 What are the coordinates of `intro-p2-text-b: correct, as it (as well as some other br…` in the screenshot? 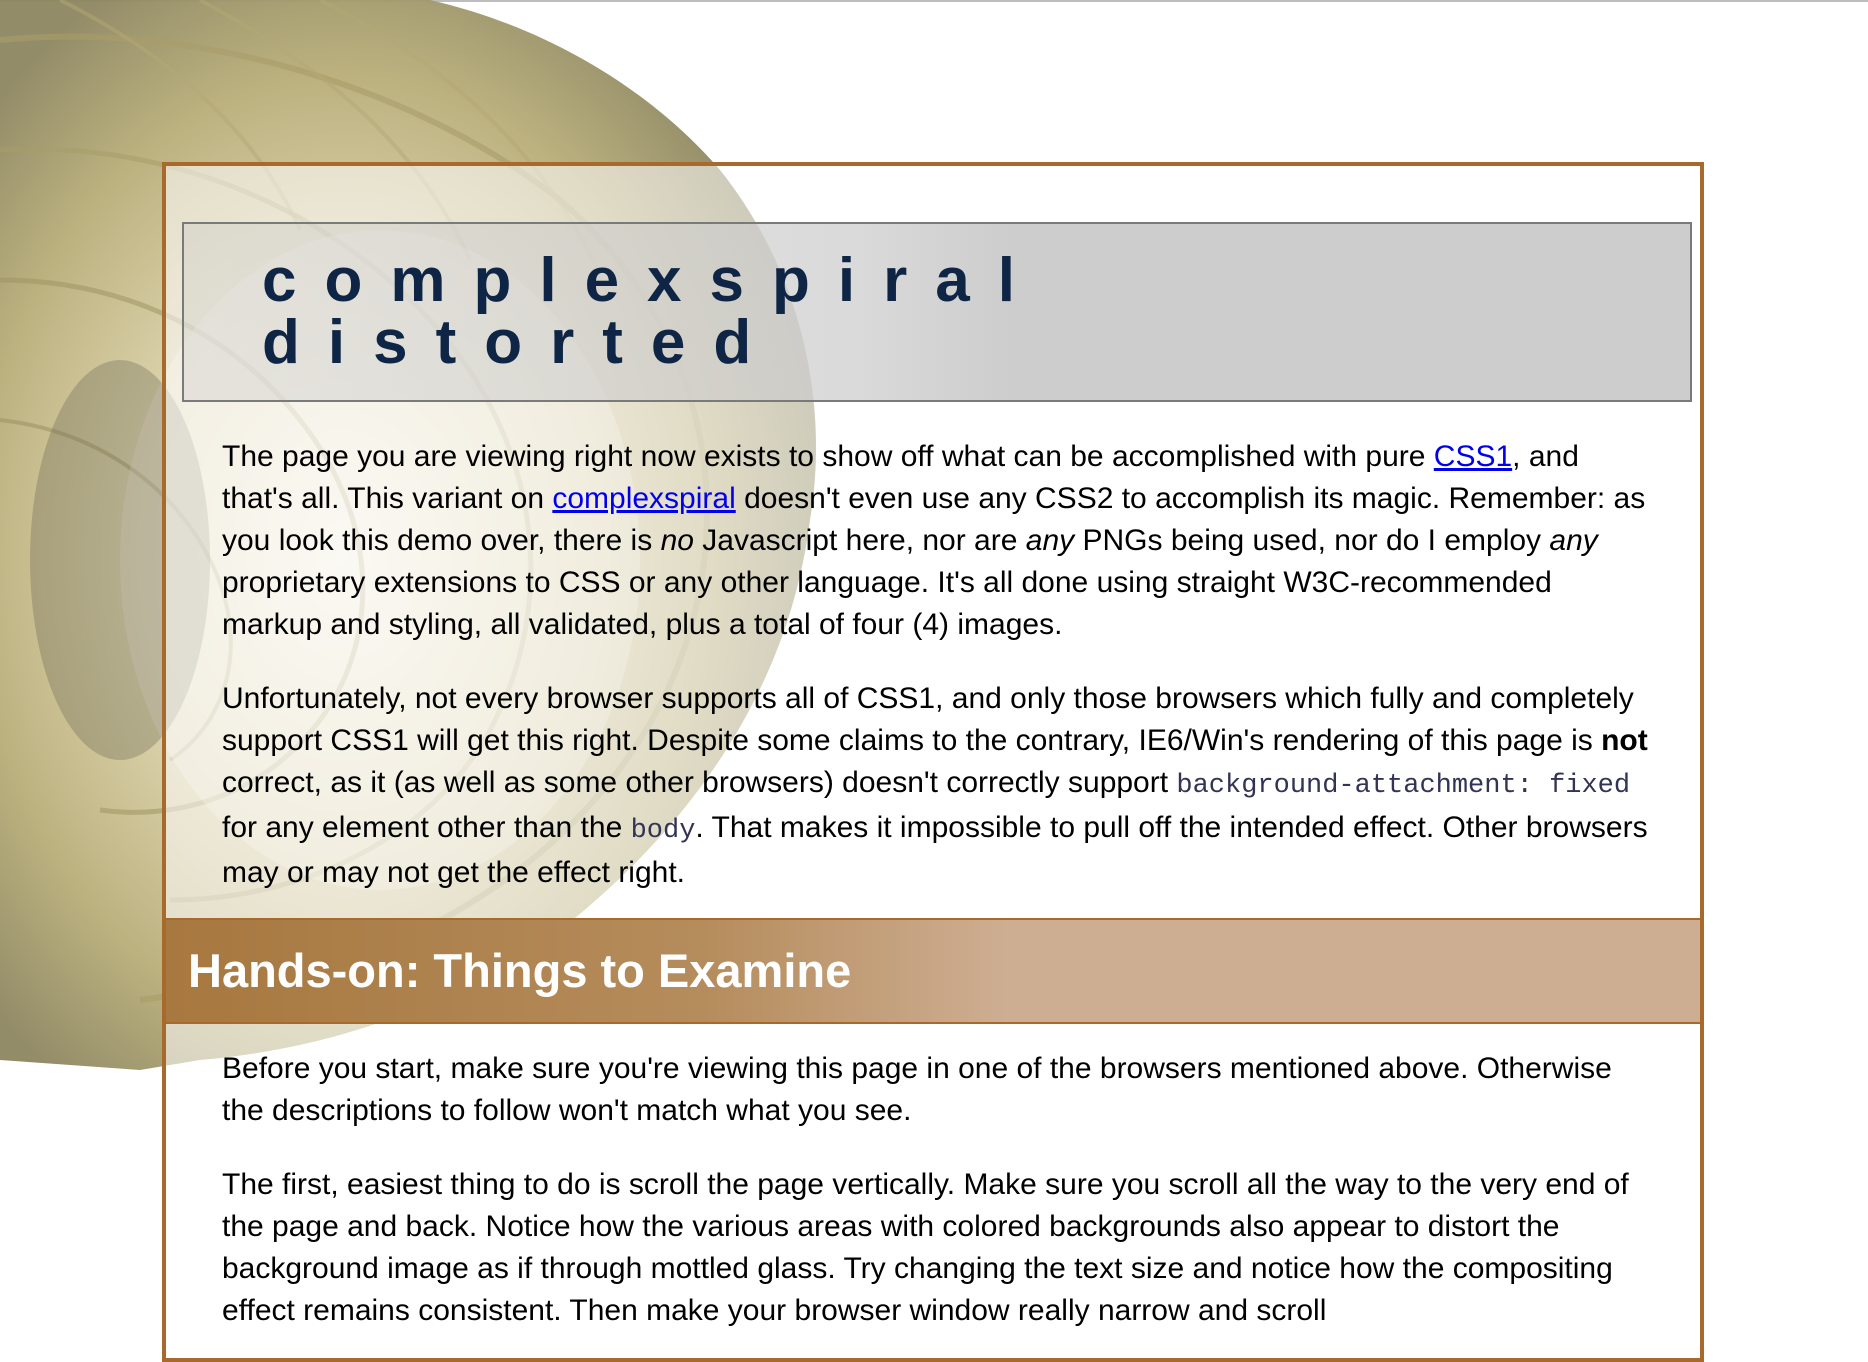 It's located at (699, 782).